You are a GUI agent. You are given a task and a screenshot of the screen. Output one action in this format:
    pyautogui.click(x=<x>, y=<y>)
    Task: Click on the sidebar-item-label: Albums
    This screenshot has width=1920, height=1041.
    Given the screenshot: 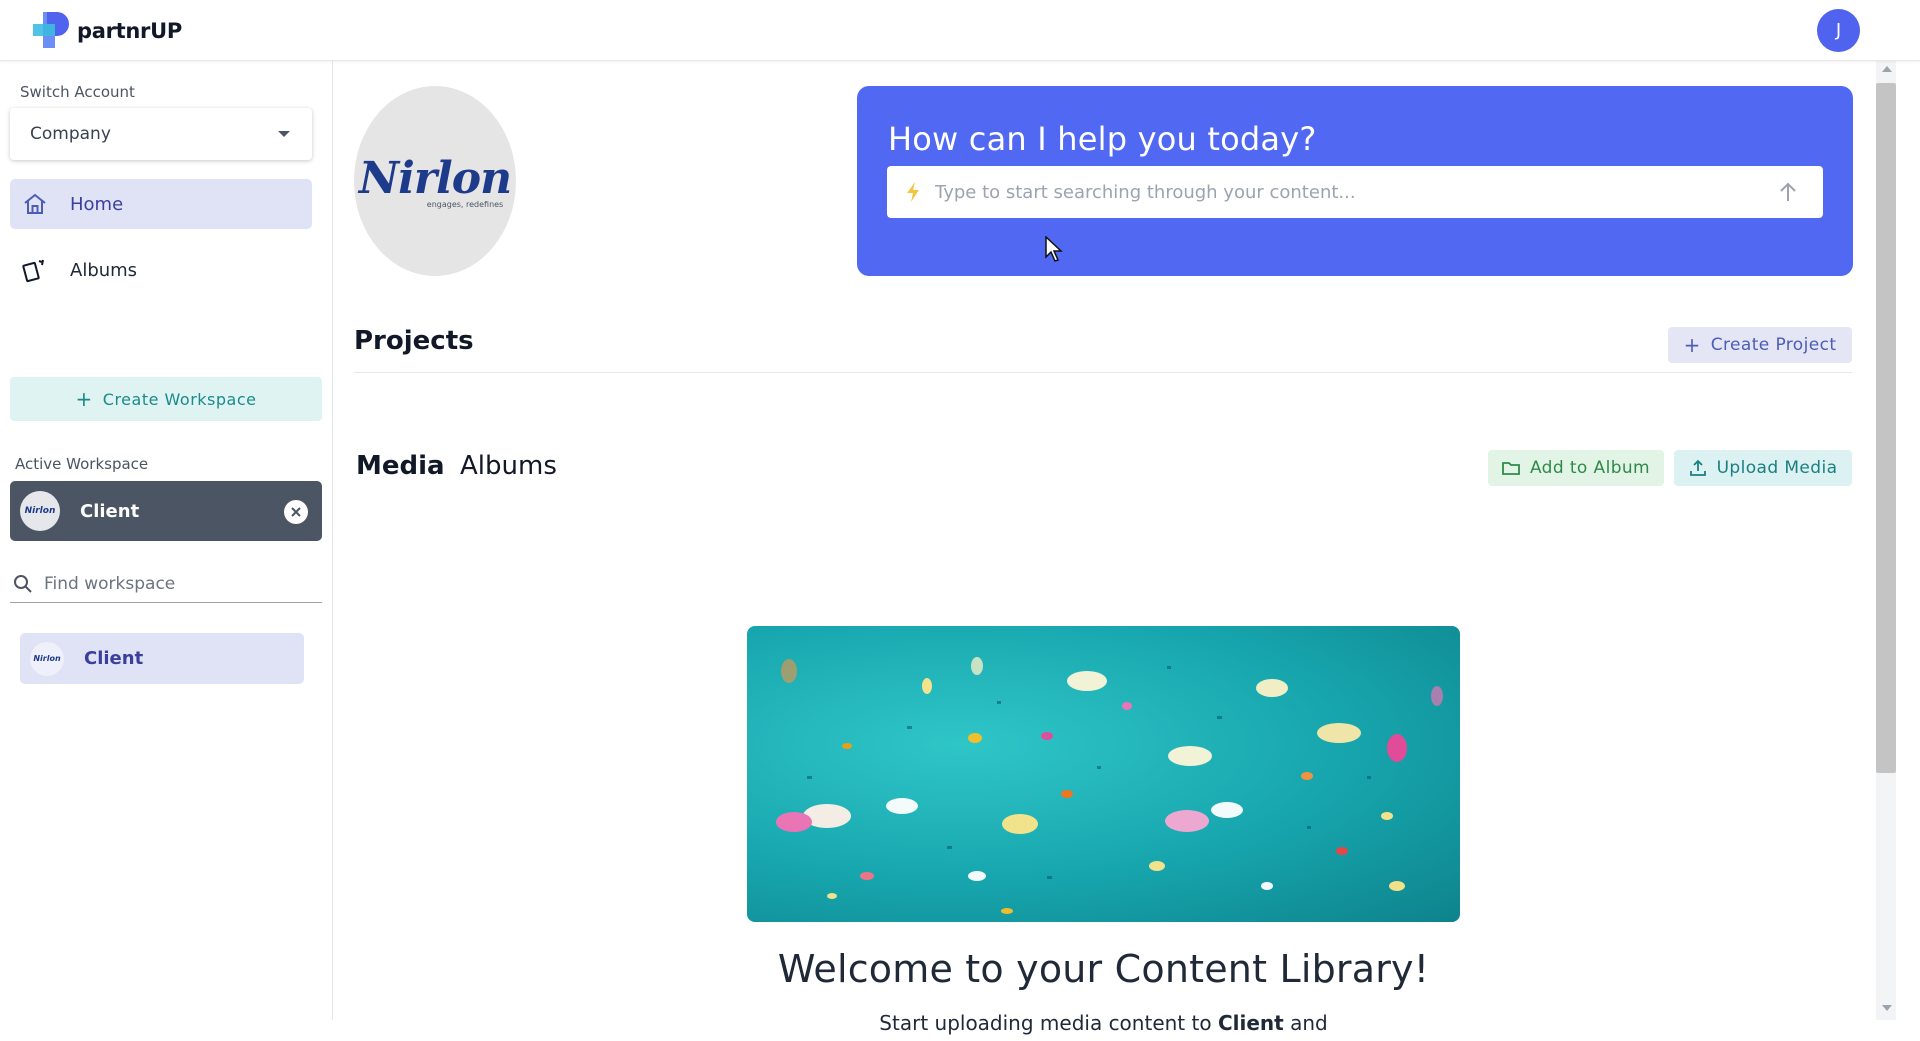 What is the action you would take?
    pyautogui.click(x=104, y=270)
    